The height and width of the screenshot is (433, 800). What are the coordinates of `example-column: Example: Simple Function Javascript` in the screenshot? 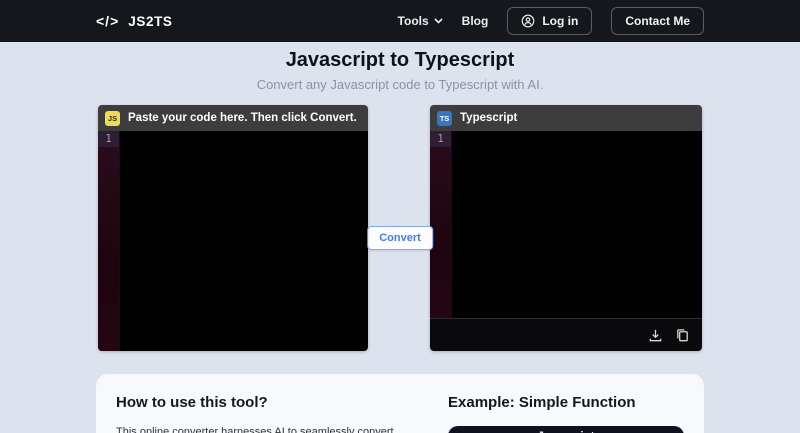 It's located at (566, 413).